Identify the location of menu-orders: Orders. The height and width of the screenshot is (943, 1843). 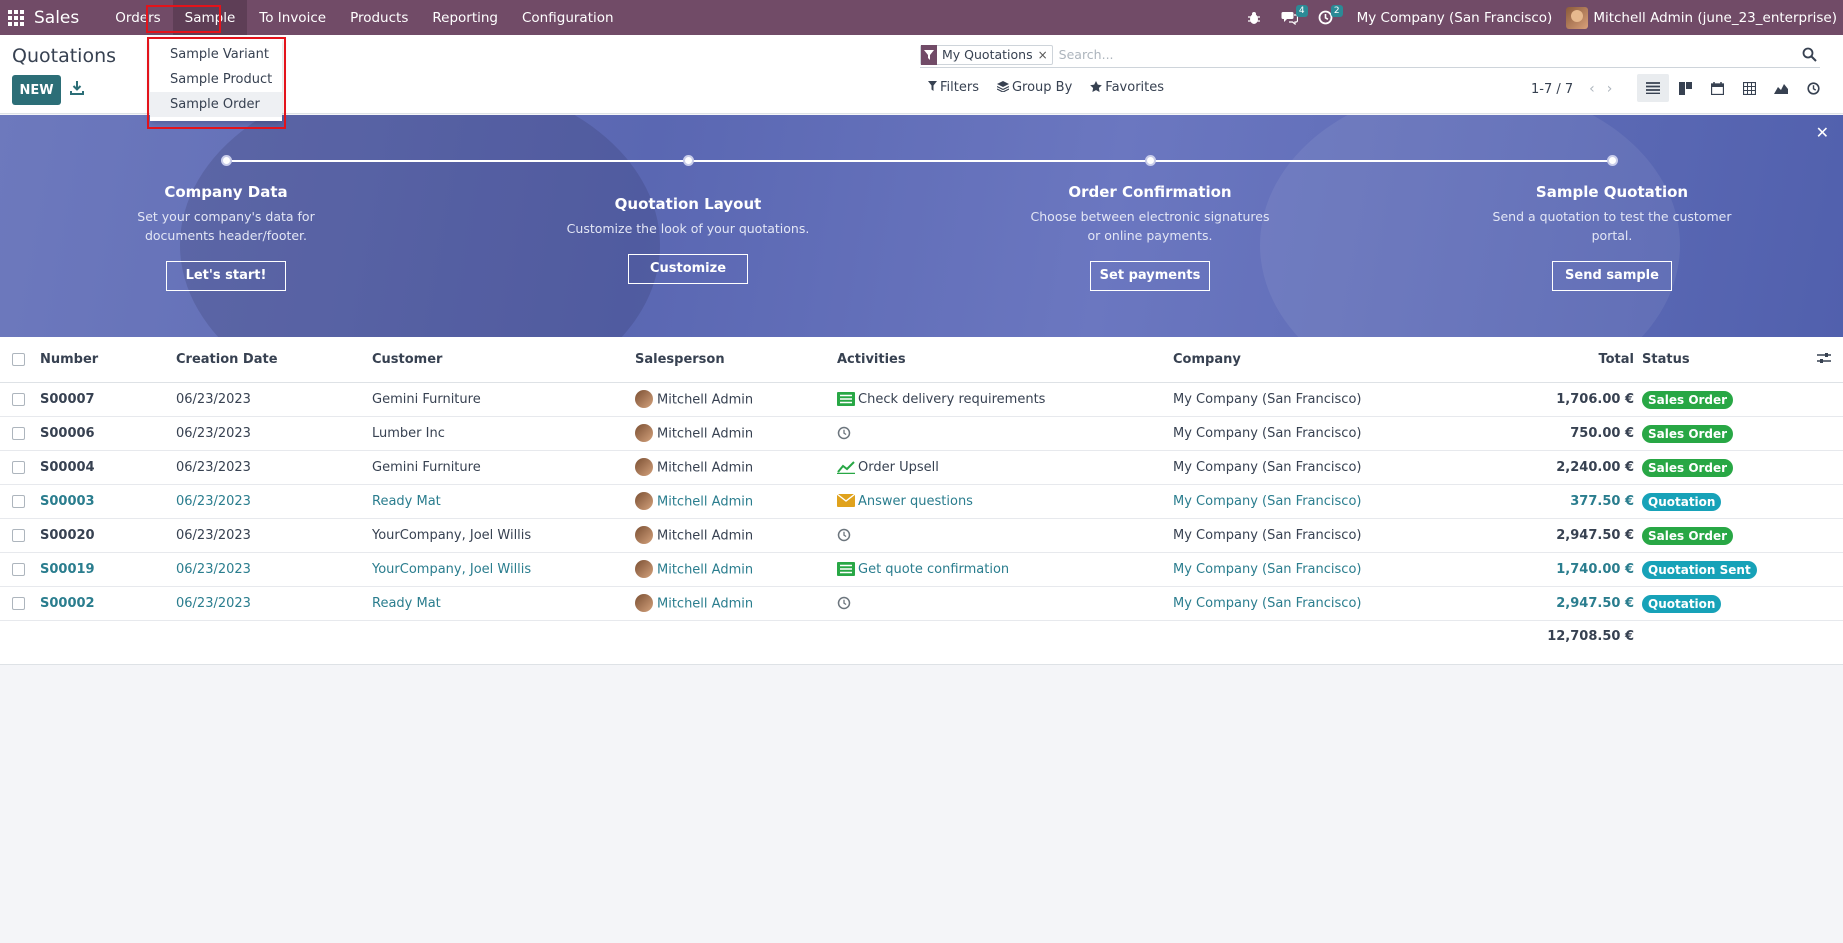
(137, 17).